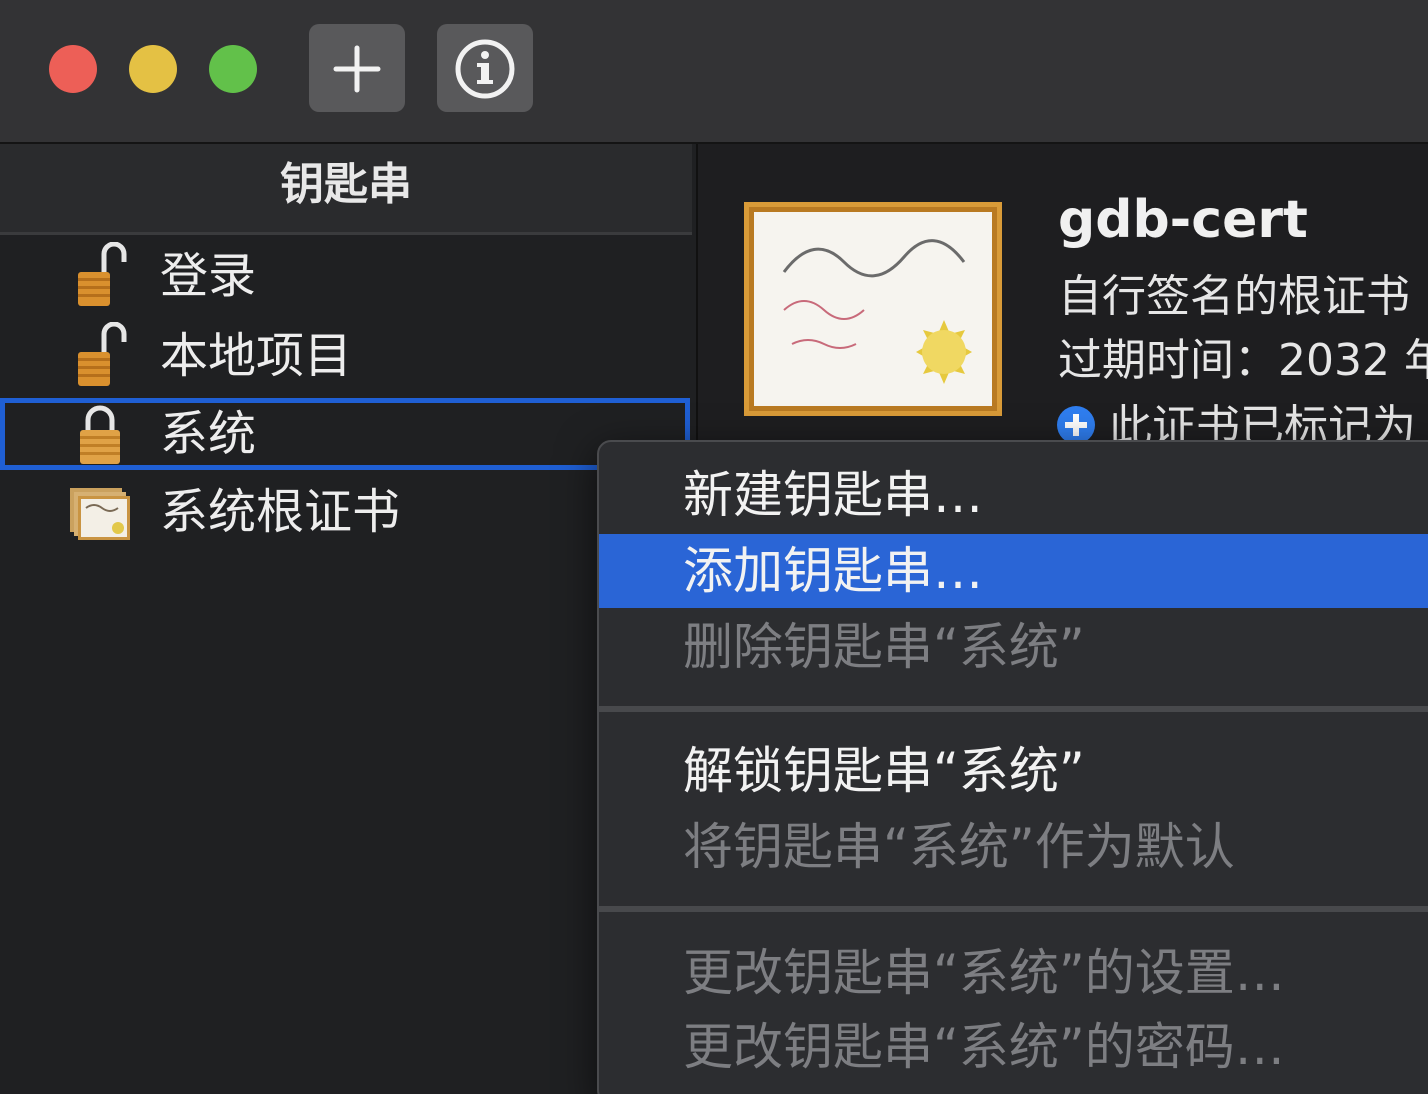 The image size is (1428, 1094). I want to click on add-item-button, so click(357, 68).